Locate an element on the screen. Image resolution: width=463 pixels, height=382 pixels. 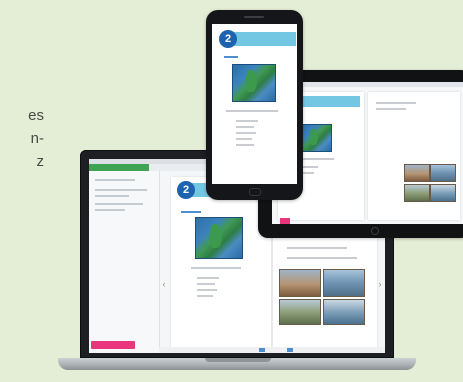
tablet-action-button is located at coordinates (285, 221).